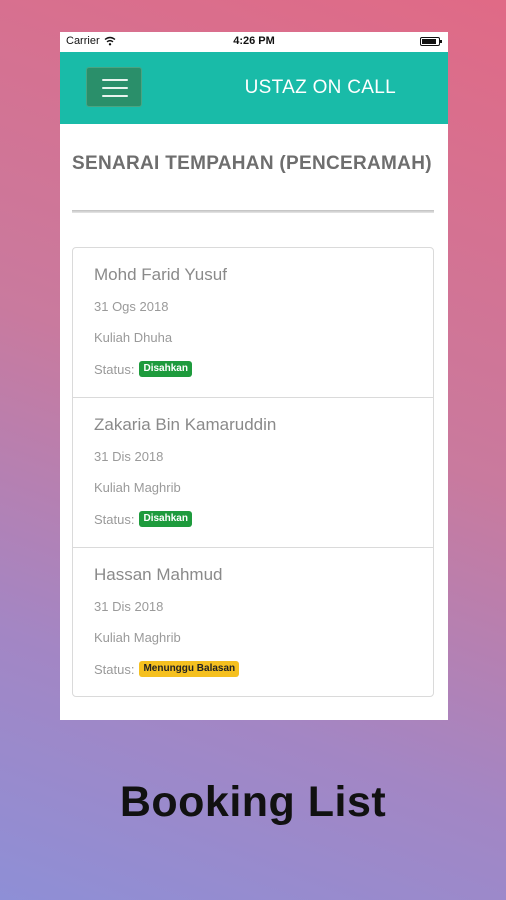 This screenshot has width=506, height=900. I want to click on title-divider, so click(253, 211).